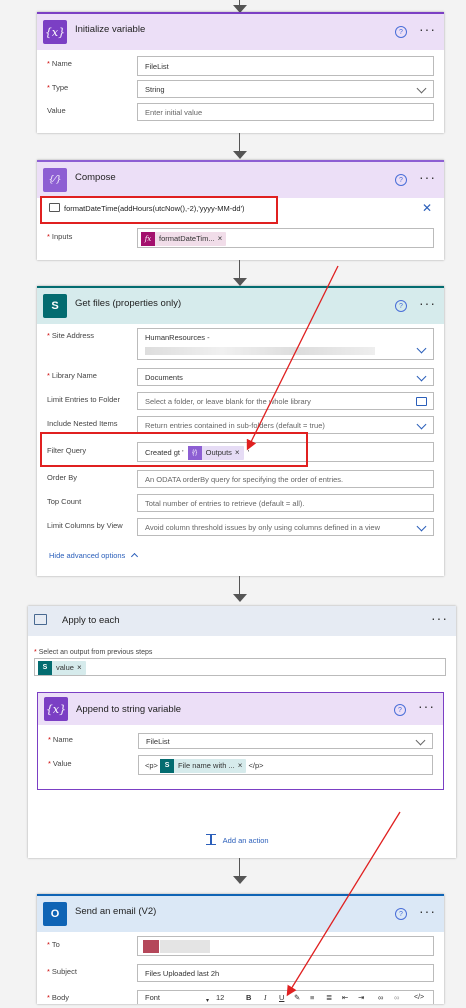  Describe the element at coordinates (248, 998) in the screenshot. I see `bold-icon: B` at that location.